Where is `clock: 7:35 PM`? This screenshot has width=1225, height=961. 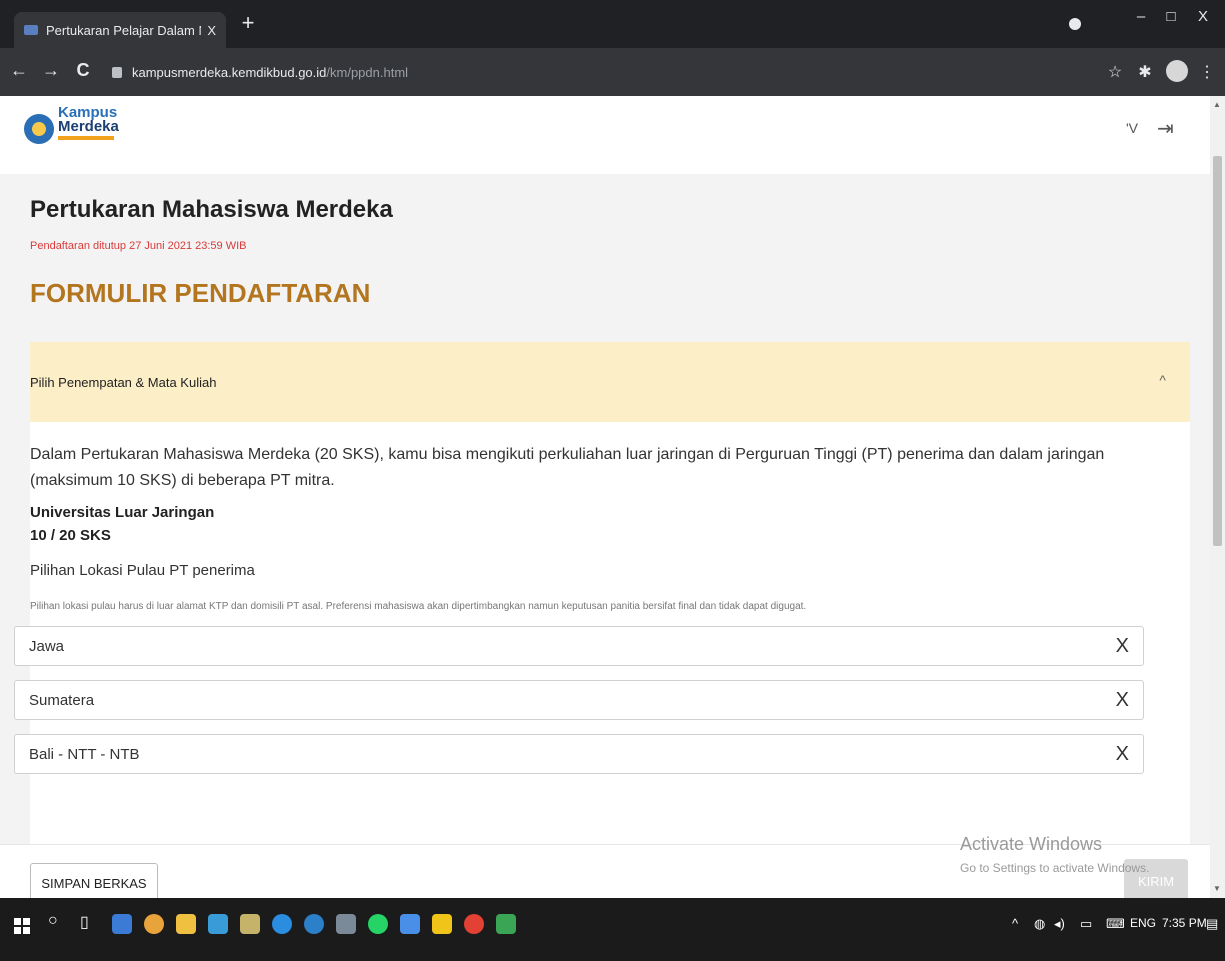
clock: 7:35 PM is located at coordinates (1184, 923).